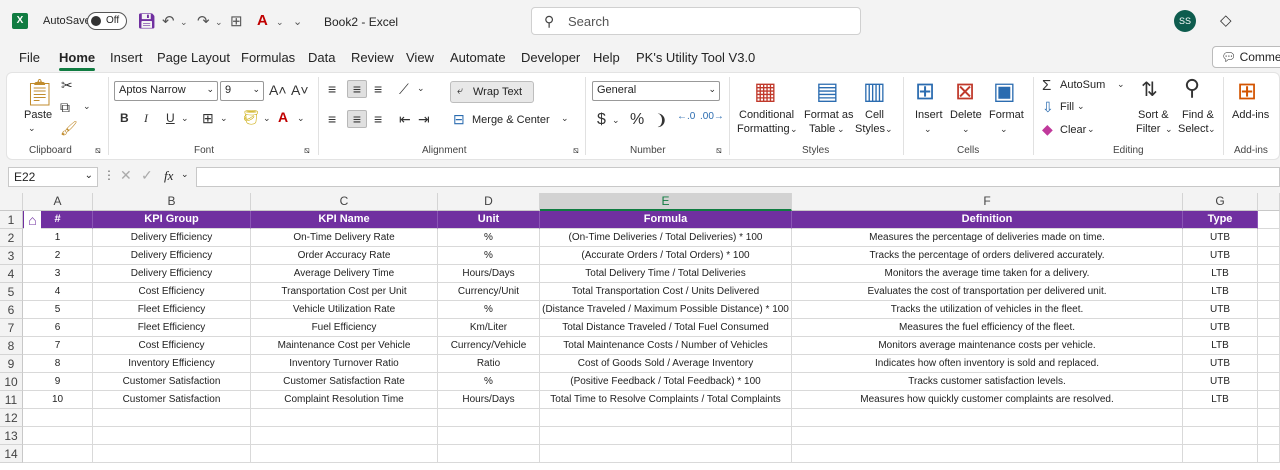 The width and height of the screenshot is (1280, 470). Describe the element at coordinates (1193, 129) in the screenshot. I see `find-select-label-2: Select` at that location.